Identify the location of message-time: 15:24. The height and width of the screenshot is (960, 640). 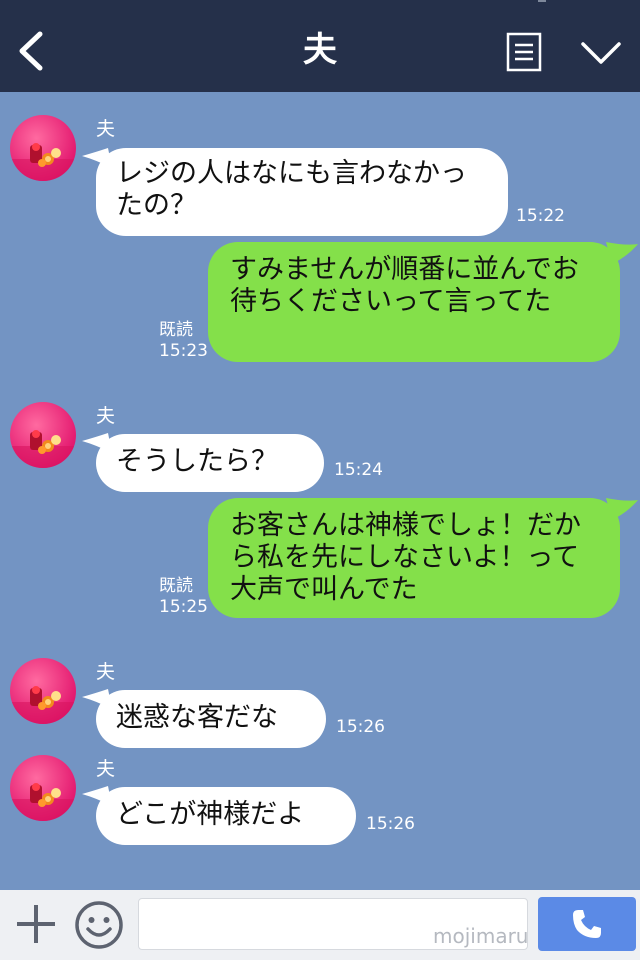
(358, 470).